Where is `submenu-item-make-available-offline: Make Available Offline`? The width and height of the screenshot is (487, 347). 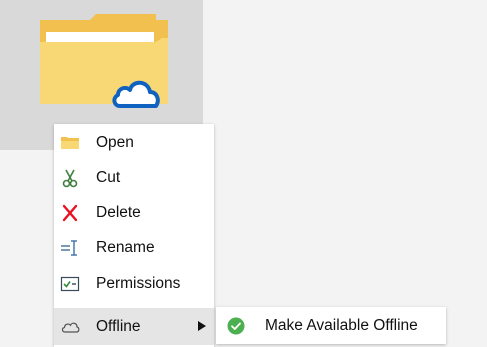
submenu-item-make-available-offline: Make Available Offline is located at coordinates (331, 325).